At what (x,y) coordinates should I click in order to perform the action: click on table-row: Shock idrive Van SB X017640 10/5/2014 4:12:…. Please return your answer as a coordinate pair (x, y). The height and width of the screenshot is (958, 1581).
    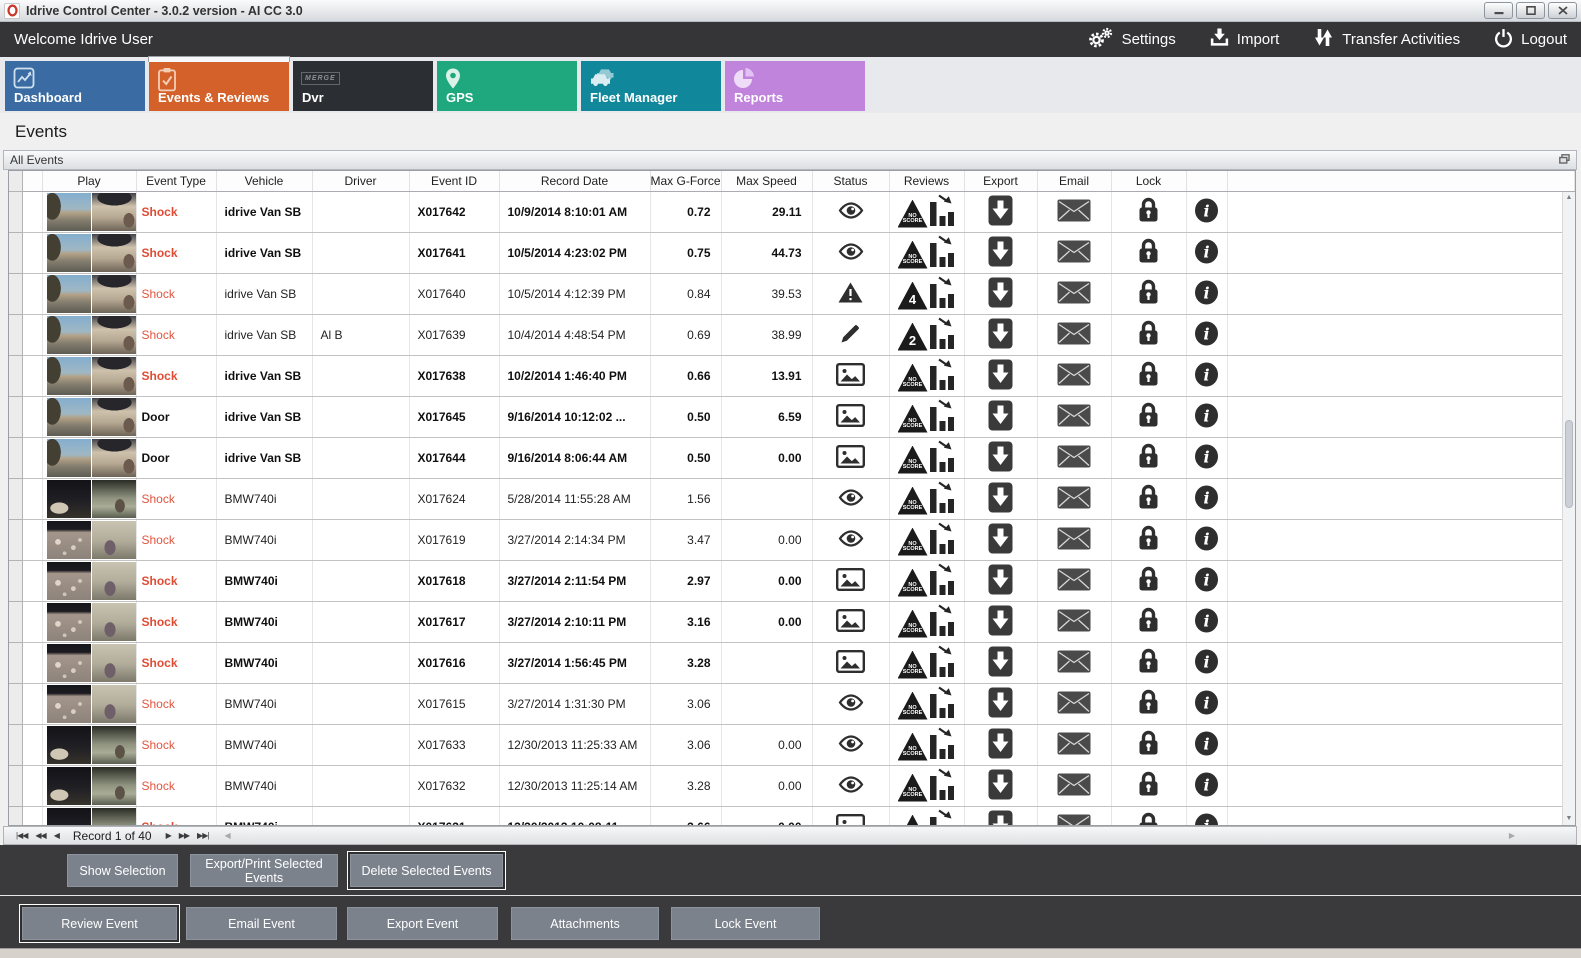
    Looking at the image, I should click on (792, 294).